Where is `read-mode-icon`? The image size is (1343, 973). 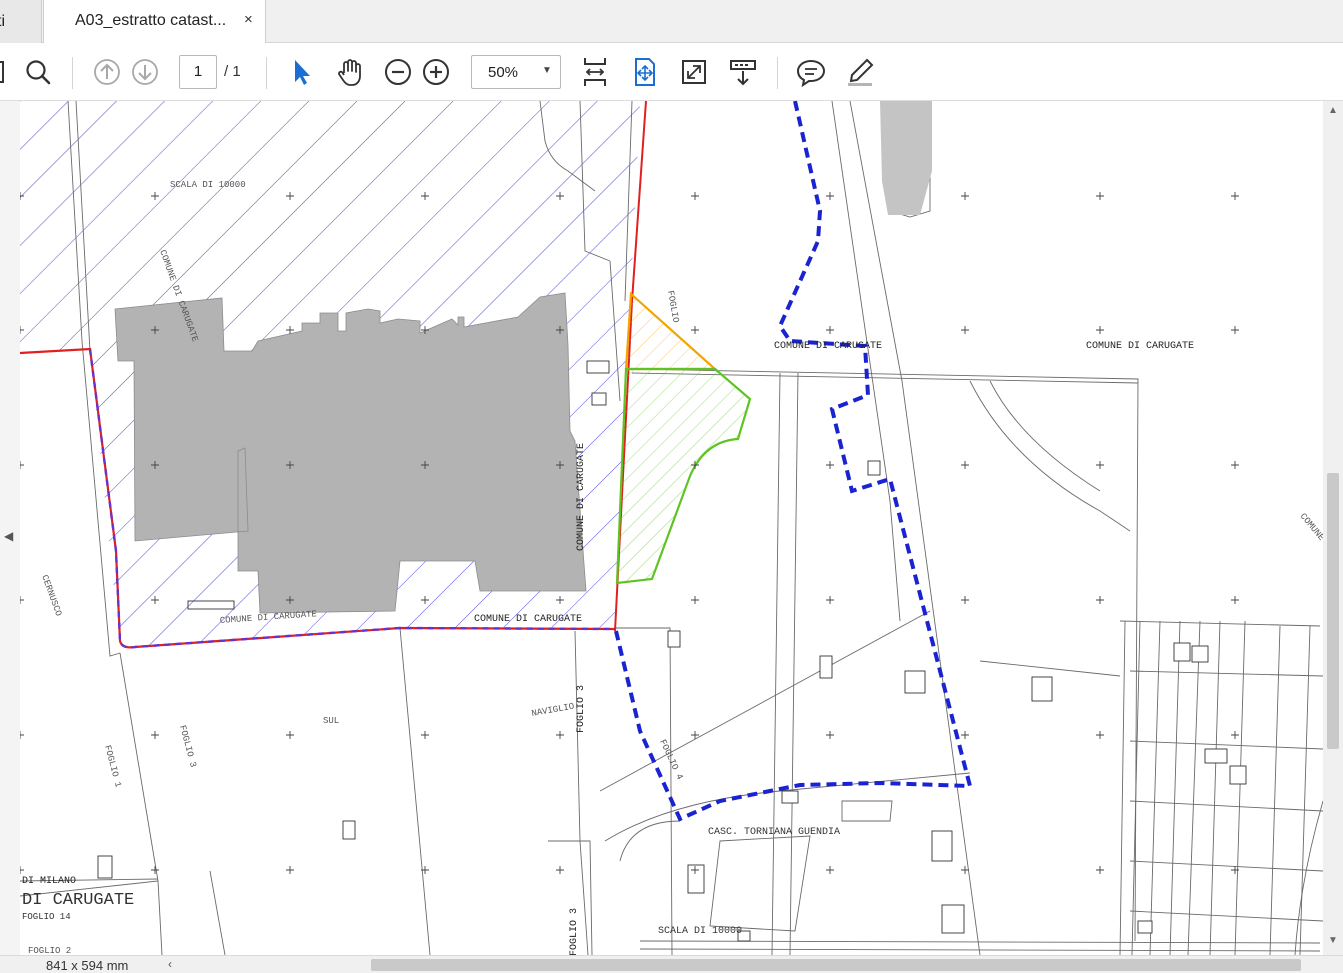
read-mode-icon is located at coordinates (743, 72).